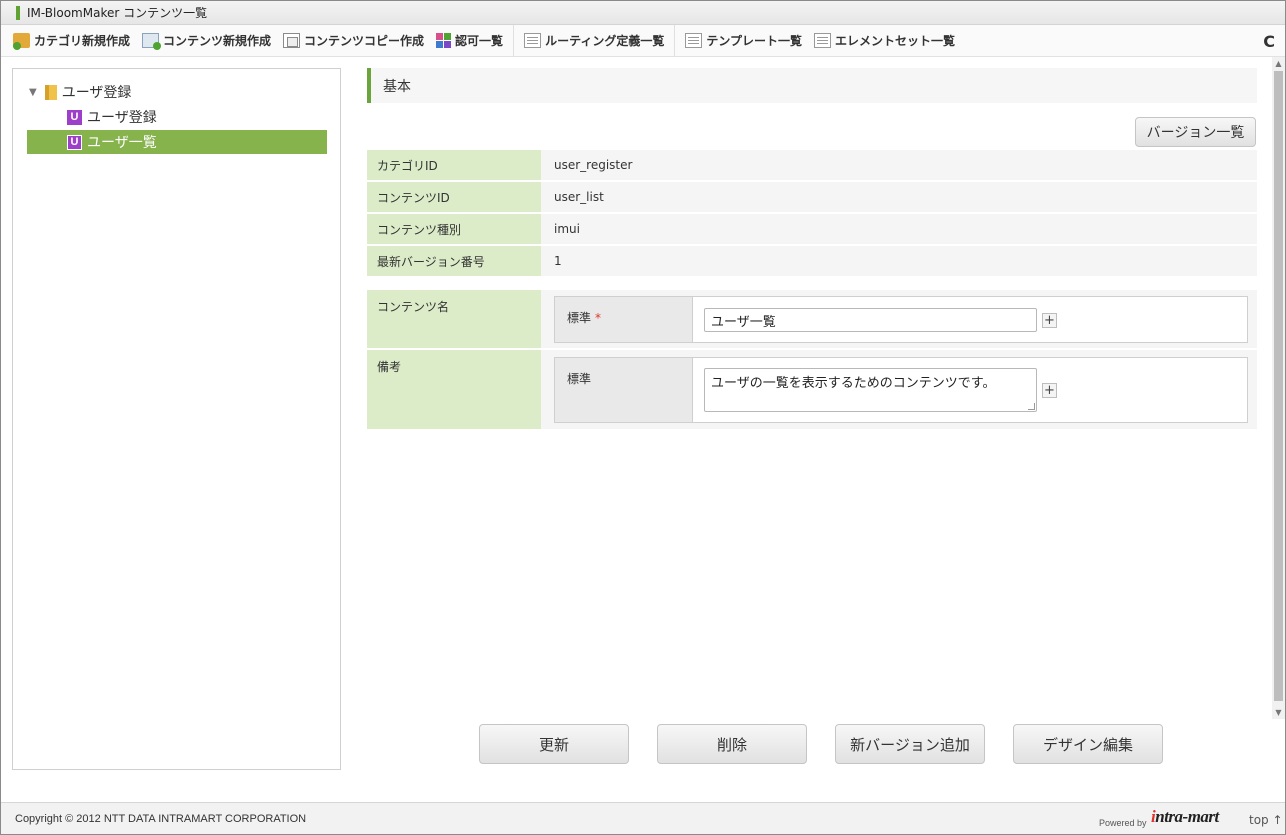  What do you see at coordinates (812, 165) in the screenshot?
I see `info-row-category-id: カテゴリID user_register` at bounding box center [812, 165].